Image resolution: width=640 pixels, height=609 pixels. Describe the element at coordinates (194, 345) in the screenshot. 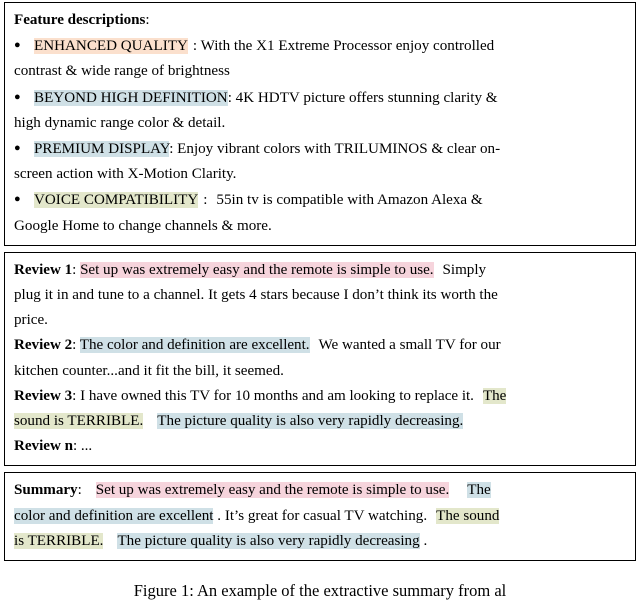

I see `review-2-highlight-blue: The color and definition are excellent.` at that location.